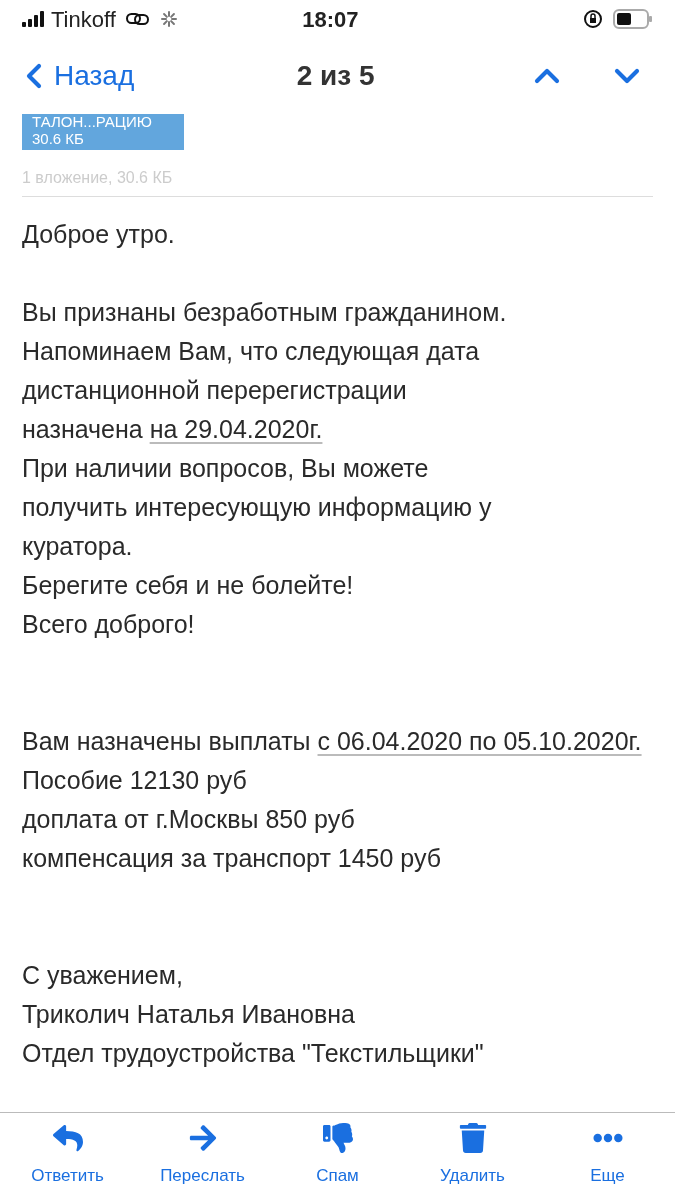  What do you see at coordinates (189, 819) in the screenshot?
I see `body-text-line: доплата от г.Москвы 850 руб` at bounding box center [189, 819].